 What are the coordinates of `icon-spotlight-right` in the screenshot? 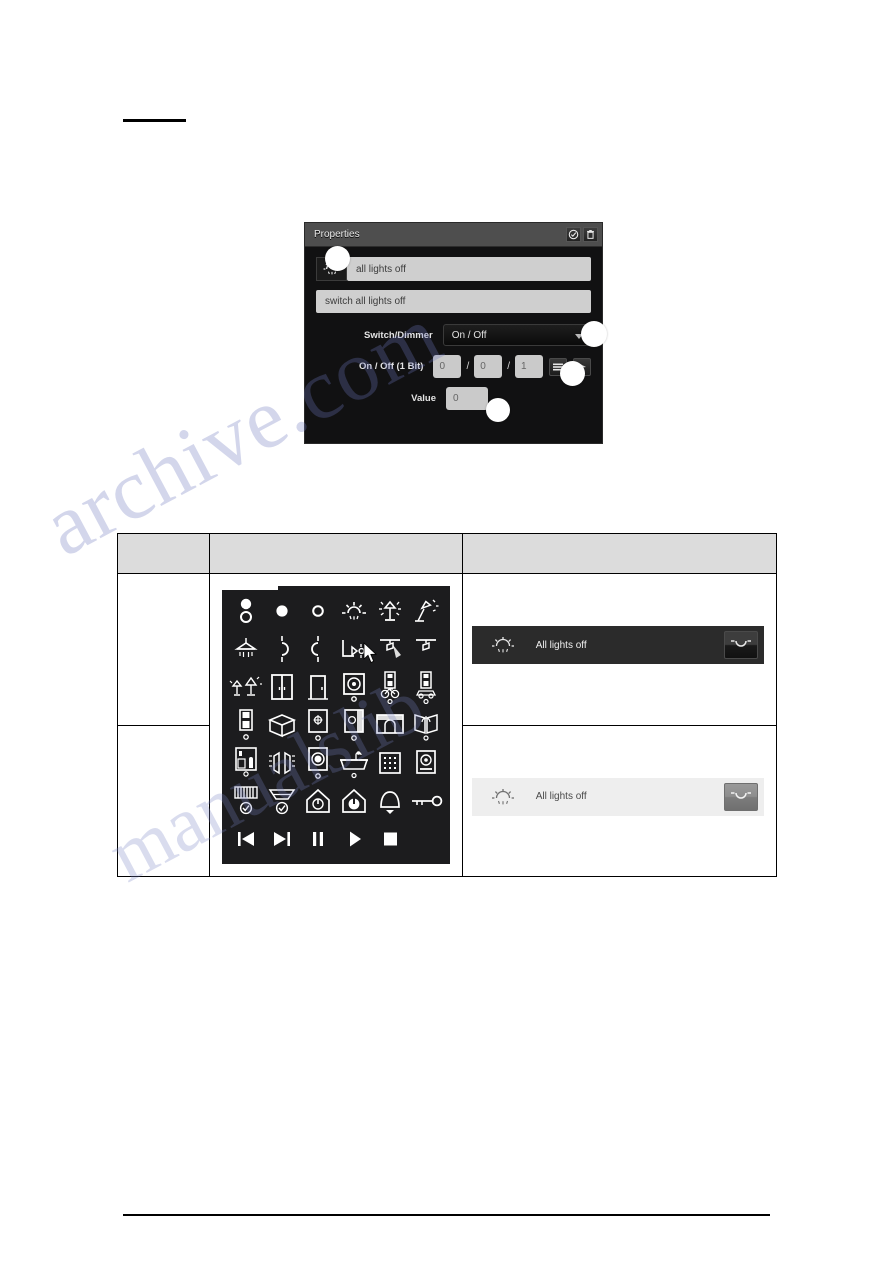 It's located at (426, 649).